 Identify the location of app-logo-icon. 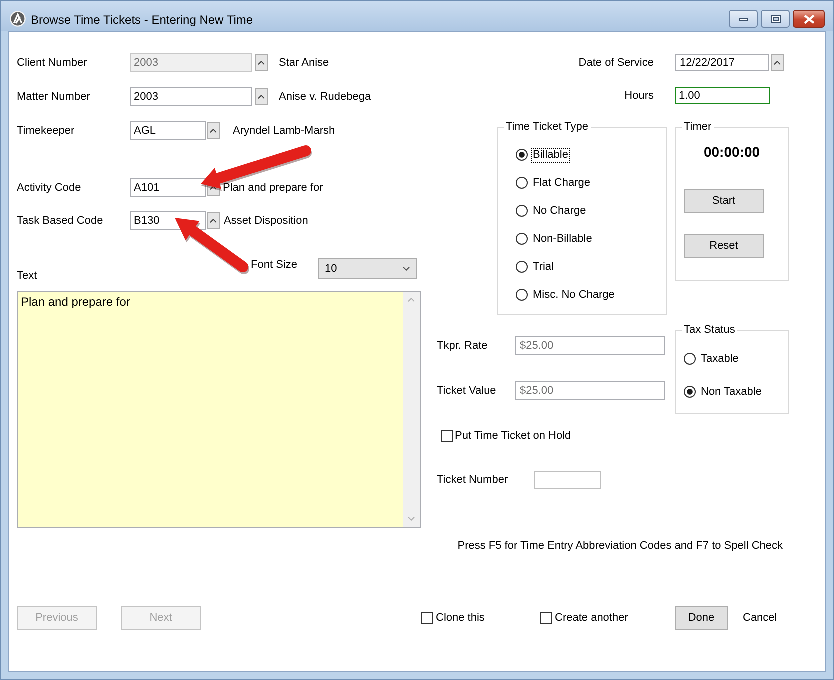
(18, 19).